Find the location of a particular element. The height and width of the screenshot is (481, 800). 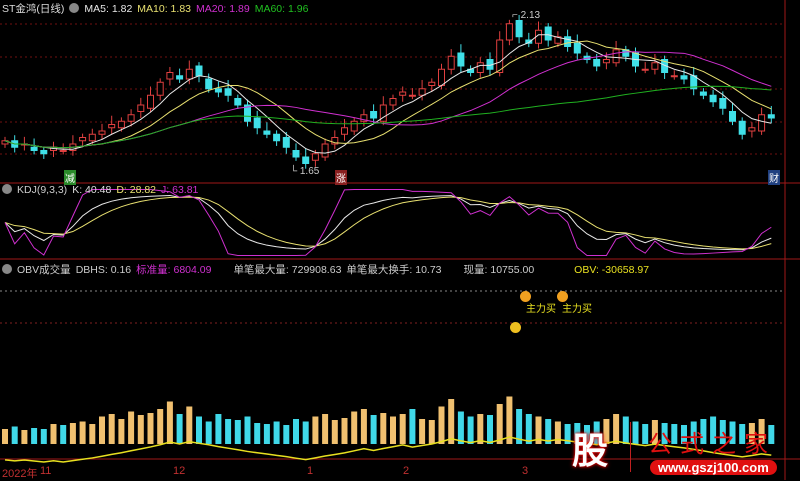

high-price-label: ⌐ 2.13 is located at coordinates (526, 15).